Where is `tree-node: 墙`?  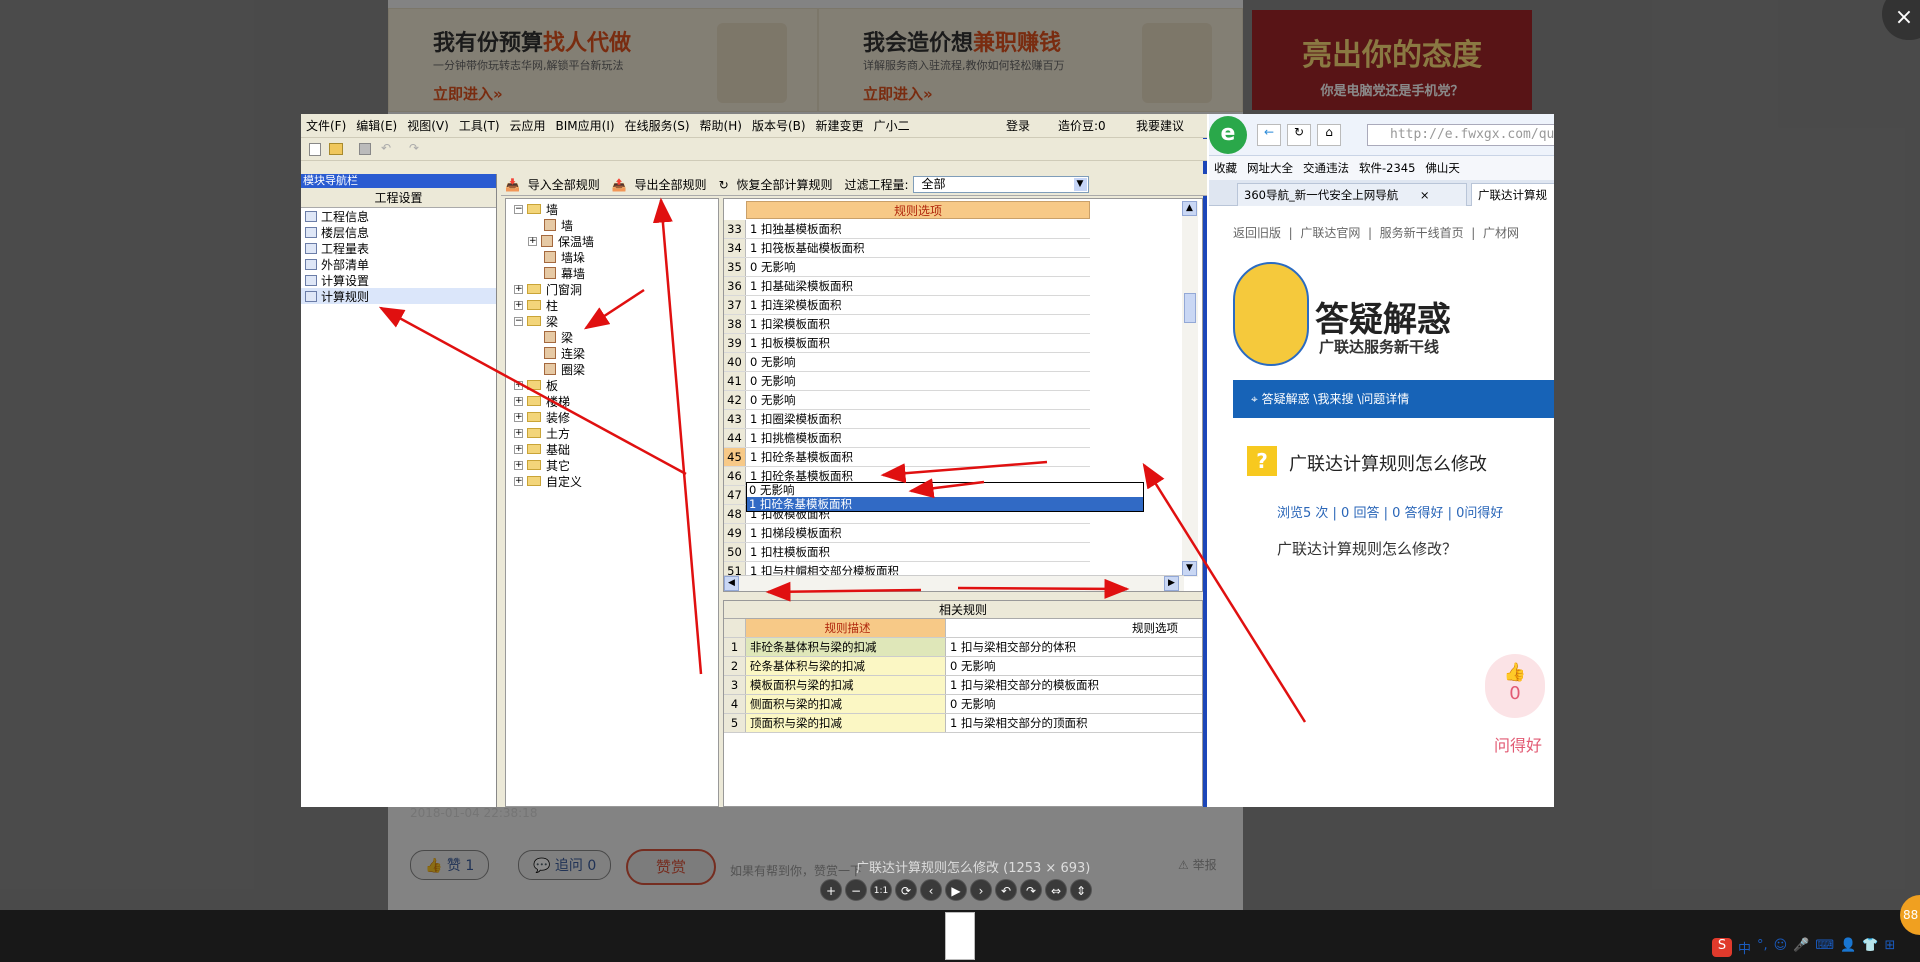
tree-node: 墙 is located at coordinates (558, 225).